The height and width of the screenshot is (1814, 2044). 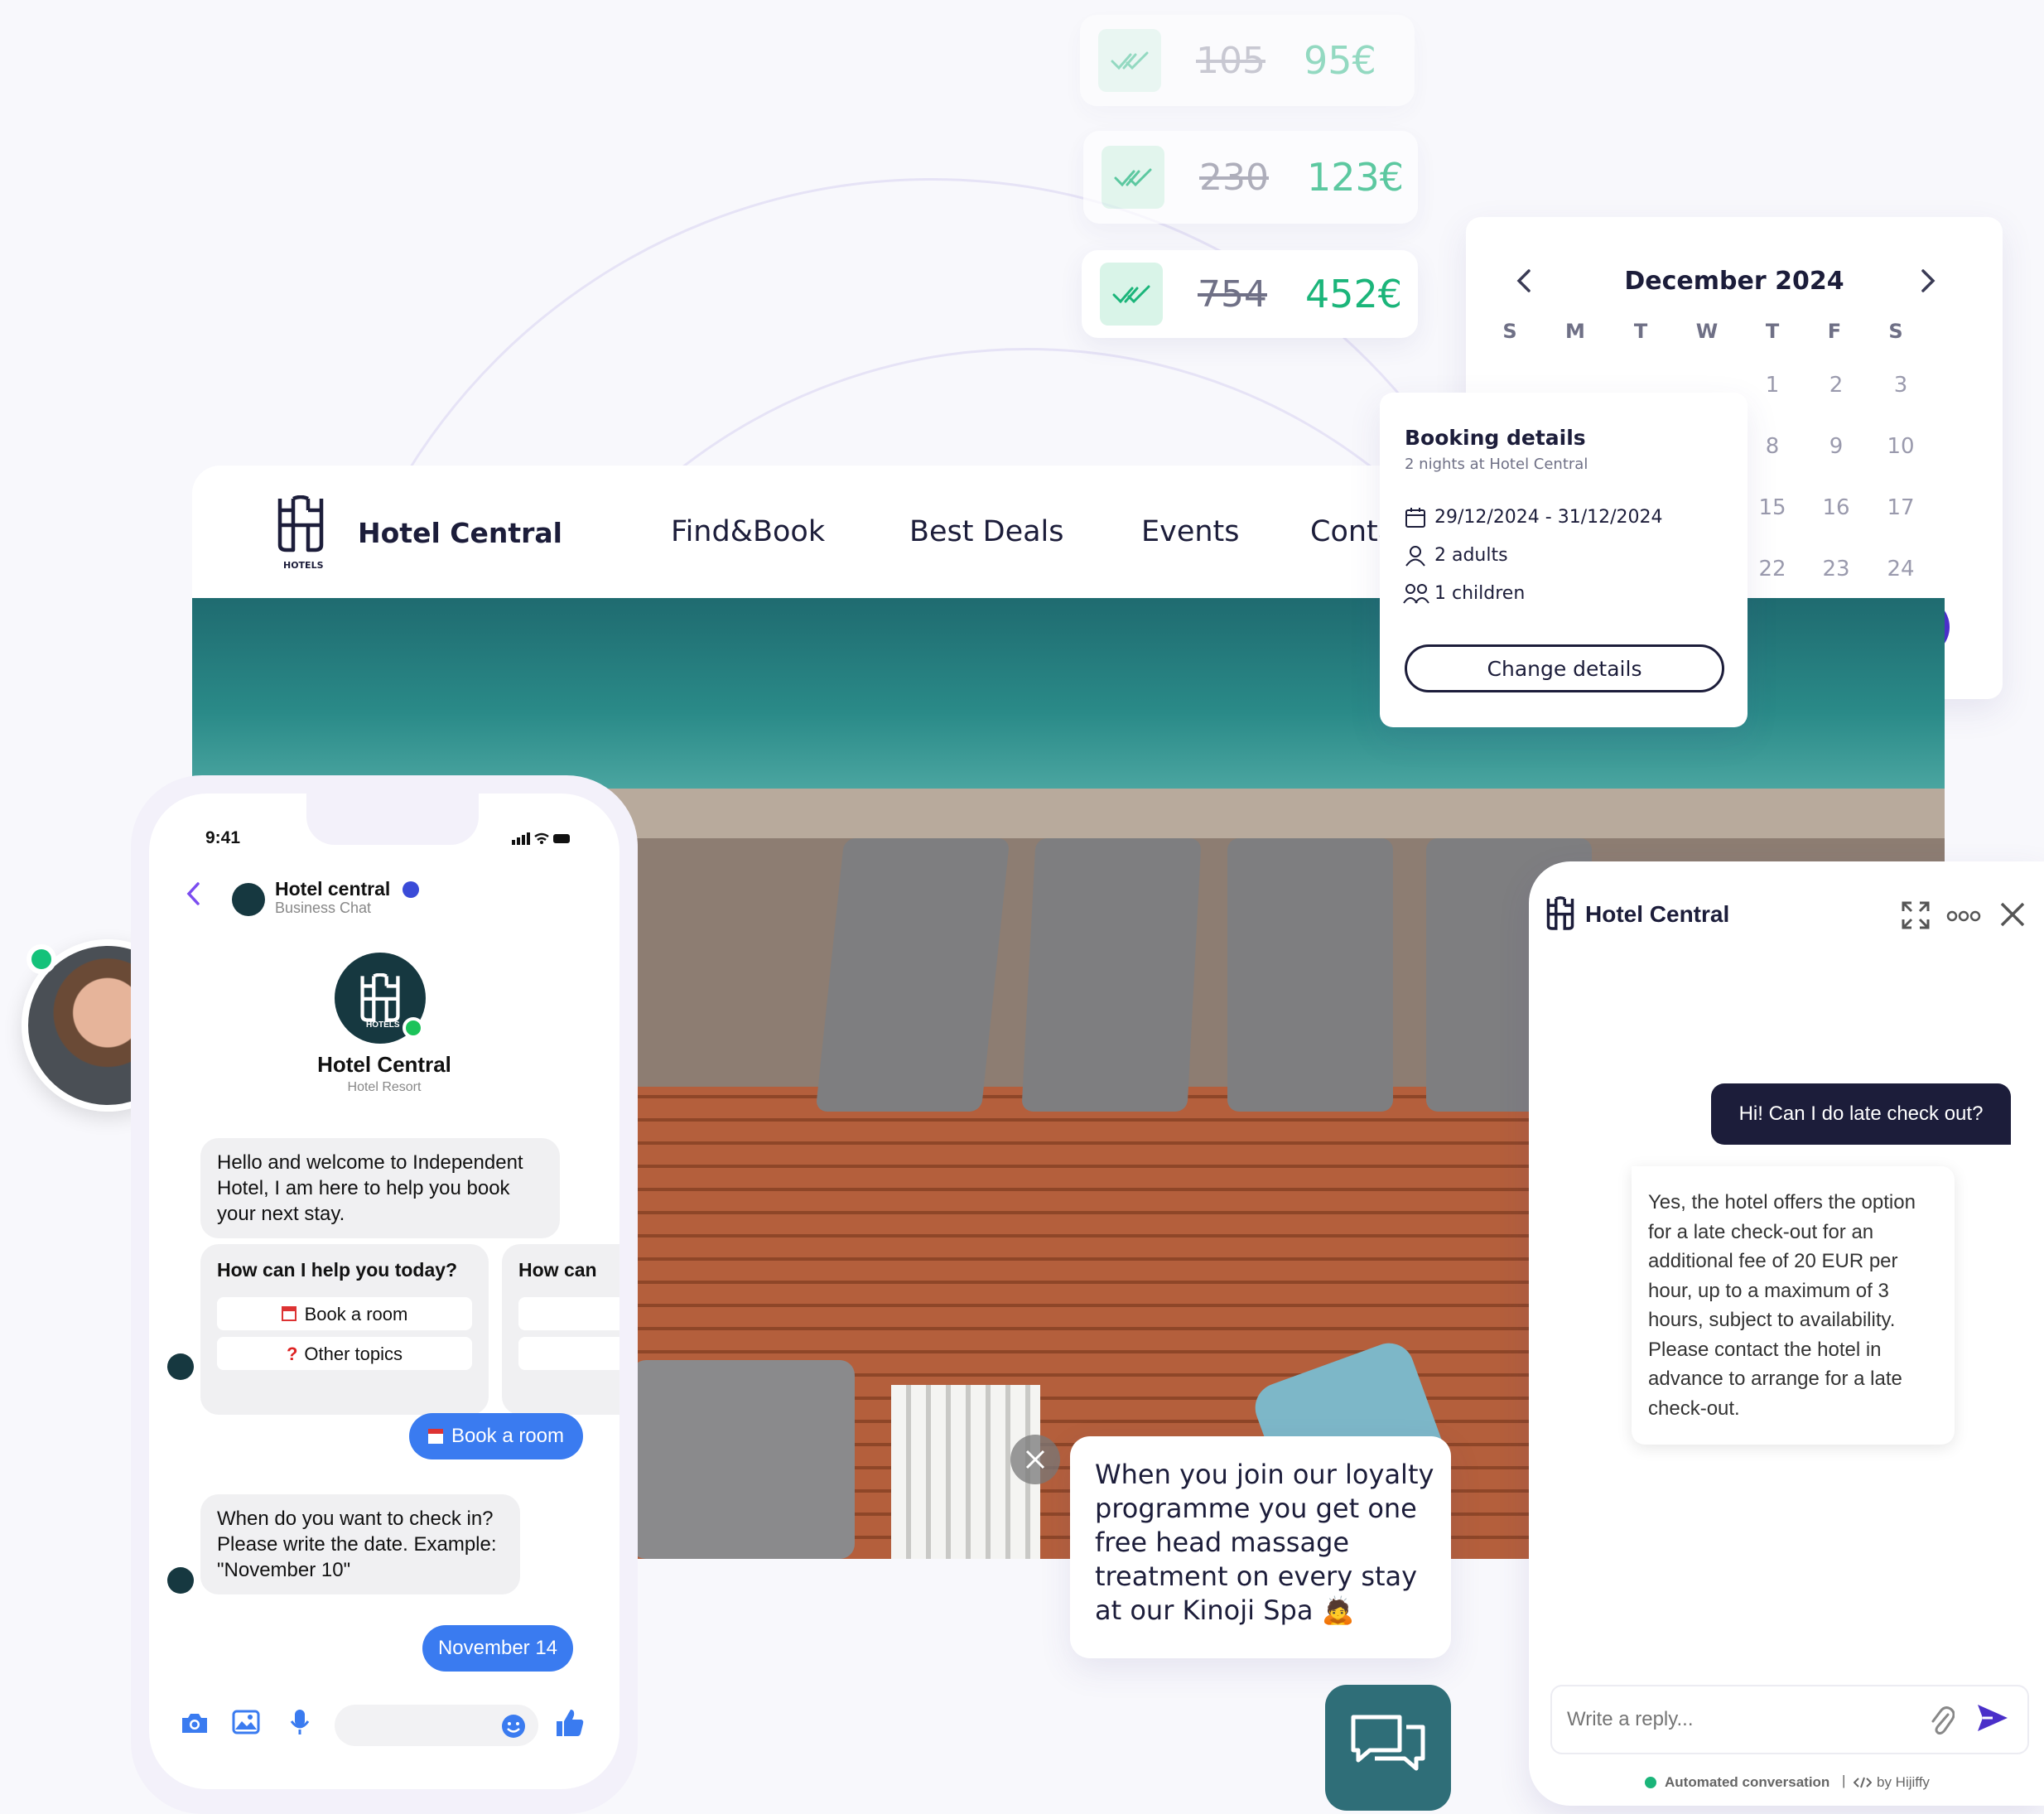 What do you see at coordinates (383, 1025) in the screenshot?
I see `profile-logo-caption: HOTELS` at bounding box center [383, 1025].